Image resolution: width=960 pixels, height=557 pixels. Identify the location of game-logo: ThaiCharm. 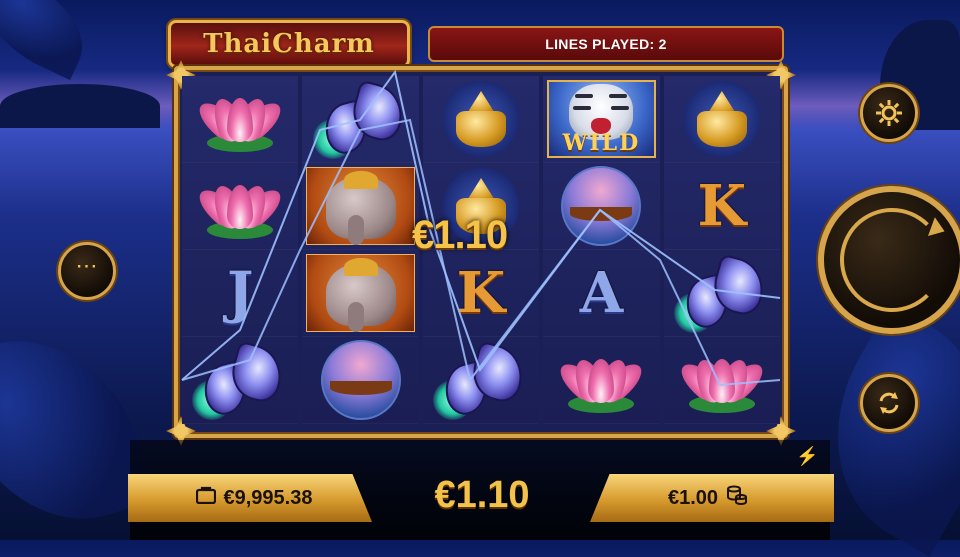
(289, 44).